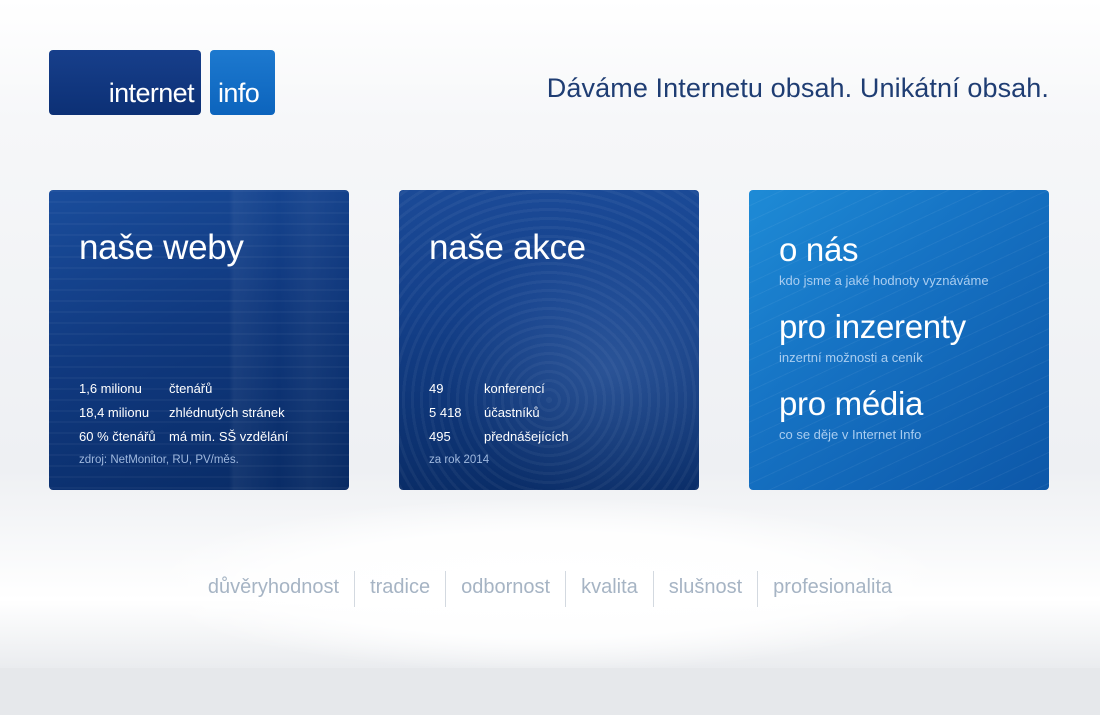 This screenshot has width=1100, height=715. What do you see at coordinates (161, 247) in the screenshot?
I see `card-title-nase-weby: naše weby` at bounding box center [161, 247].